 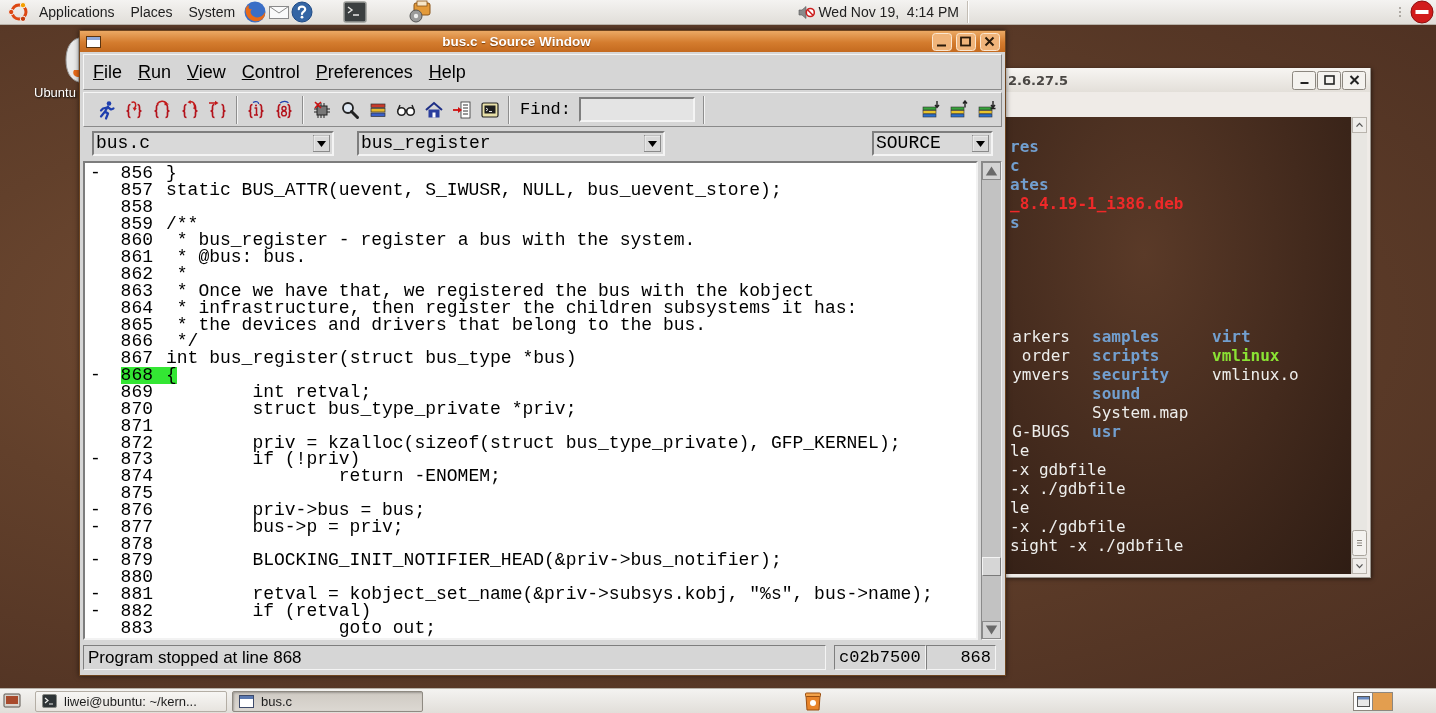 What do you see at coordinates (1359, 543) in the screenshot?
I see `scrollbar-thumb` at bounding box center [1359, 543].